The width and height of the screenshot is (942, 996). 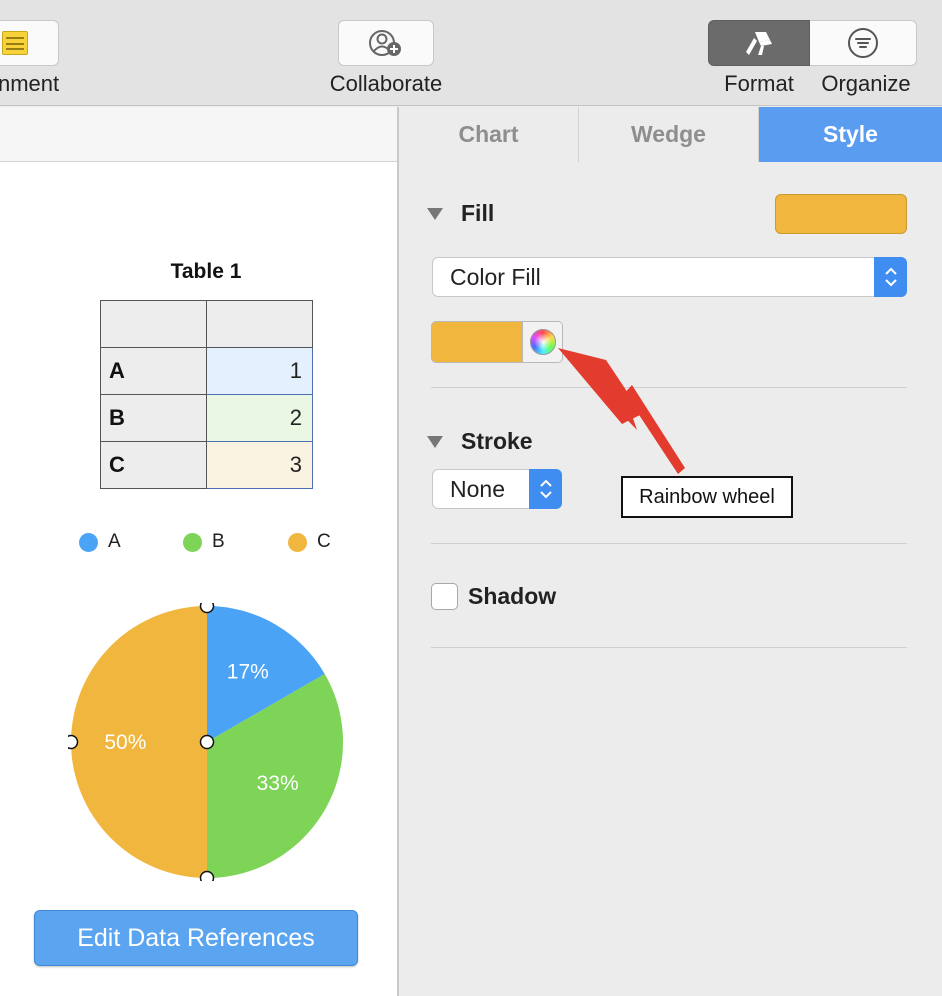 I want to click on pie-slice-label: 33%, so click(x=278, y=783).